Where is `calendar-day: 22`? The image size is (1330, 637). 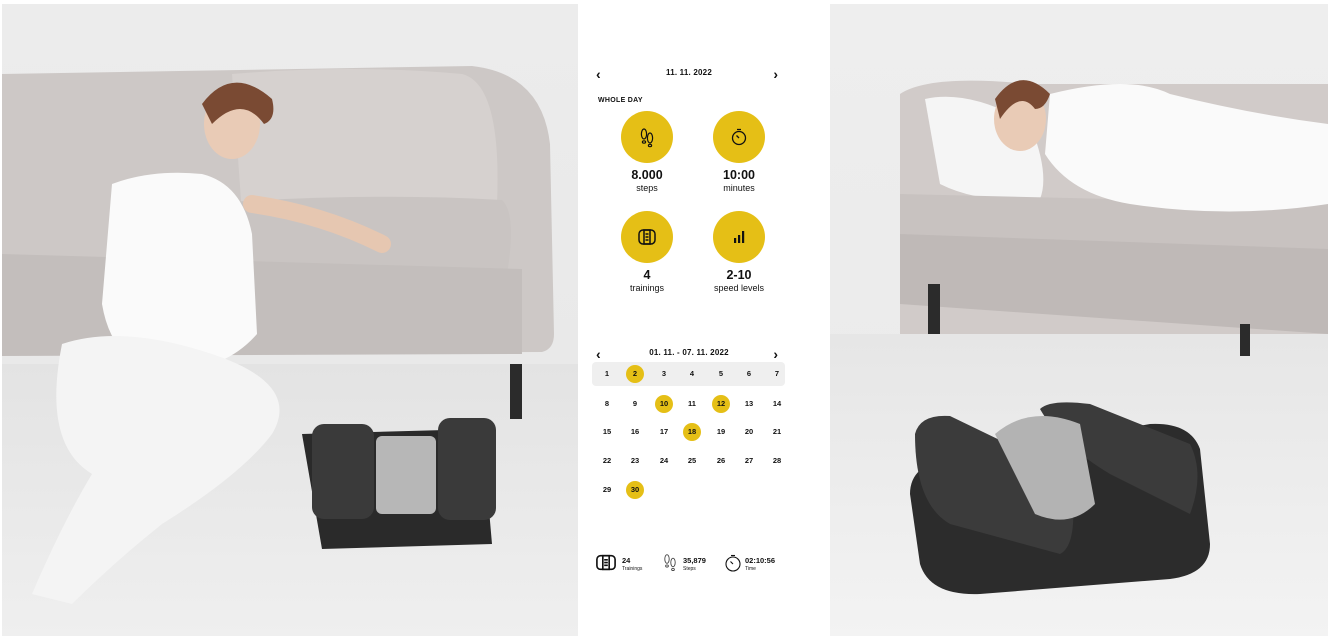 calendar-day: 22 is located at coordinates (607, 461).